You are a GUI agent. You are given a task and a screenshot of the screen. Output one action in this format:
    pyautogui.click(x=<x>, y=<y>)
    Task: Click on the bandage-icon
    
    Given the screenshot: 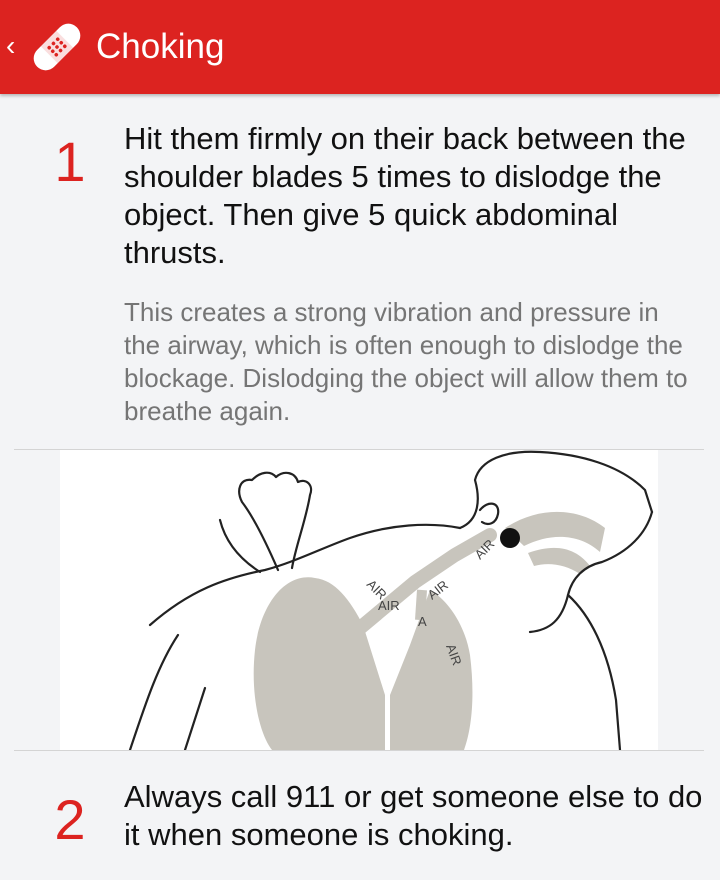 What is the action you would take?
    pyautogui.click(x=57, y=47)
    